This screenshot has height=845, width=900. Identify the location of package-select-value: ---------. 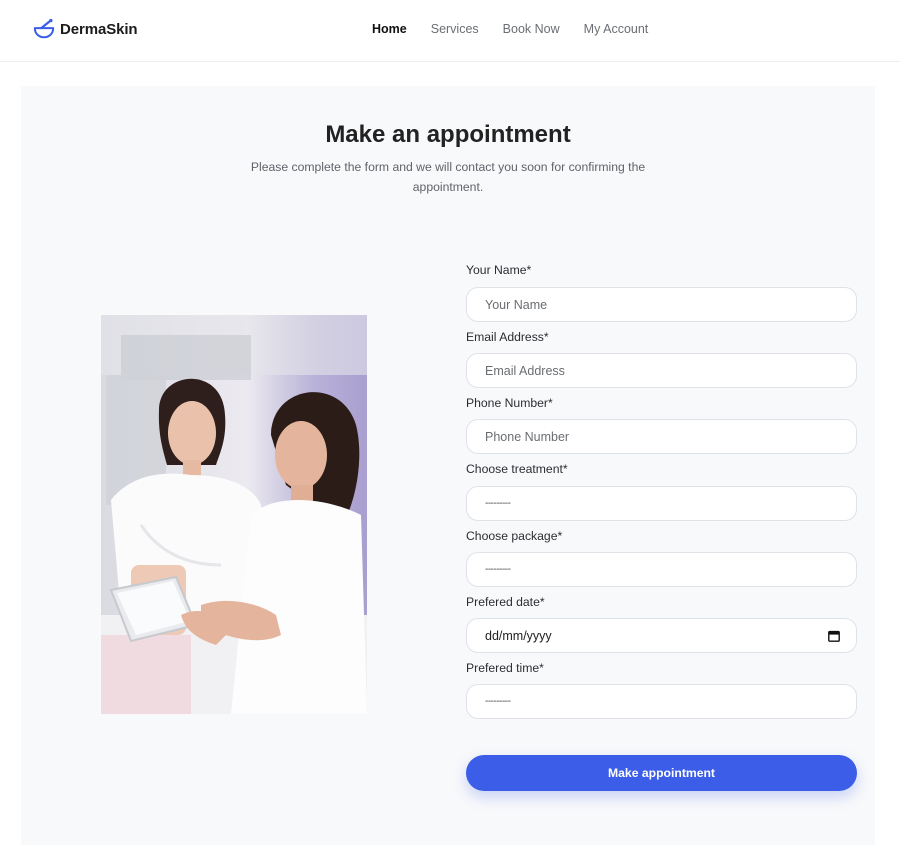
(498, 569).